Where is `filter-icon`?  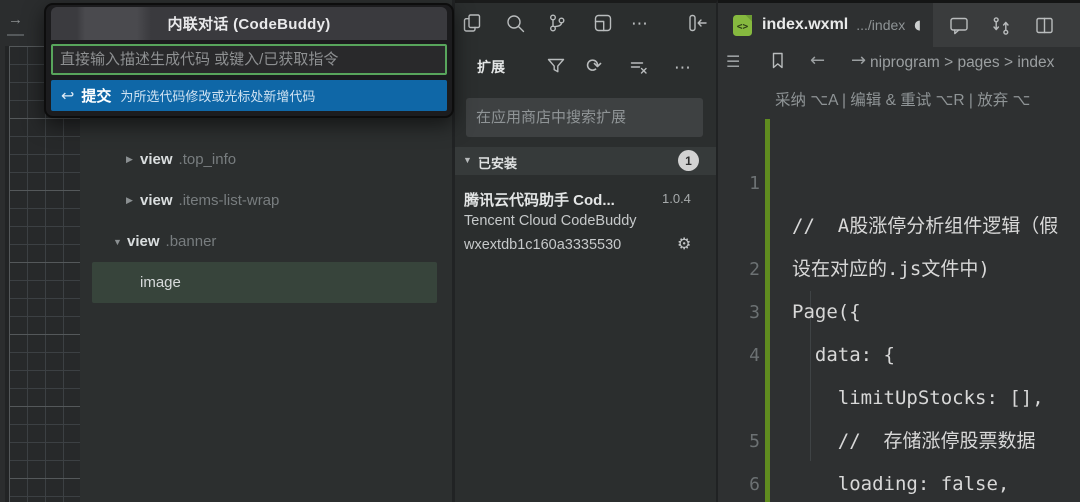
filter-icon is located at coordinates (556, 66).